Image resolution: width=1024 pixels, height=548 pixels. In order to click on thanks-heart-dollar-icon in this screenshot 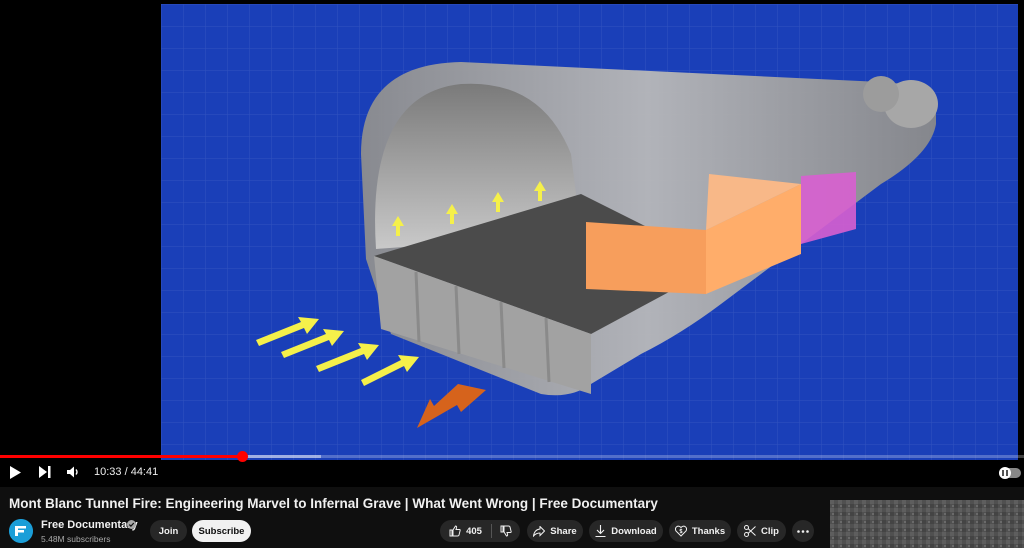, I will do `click(680, 531)`.